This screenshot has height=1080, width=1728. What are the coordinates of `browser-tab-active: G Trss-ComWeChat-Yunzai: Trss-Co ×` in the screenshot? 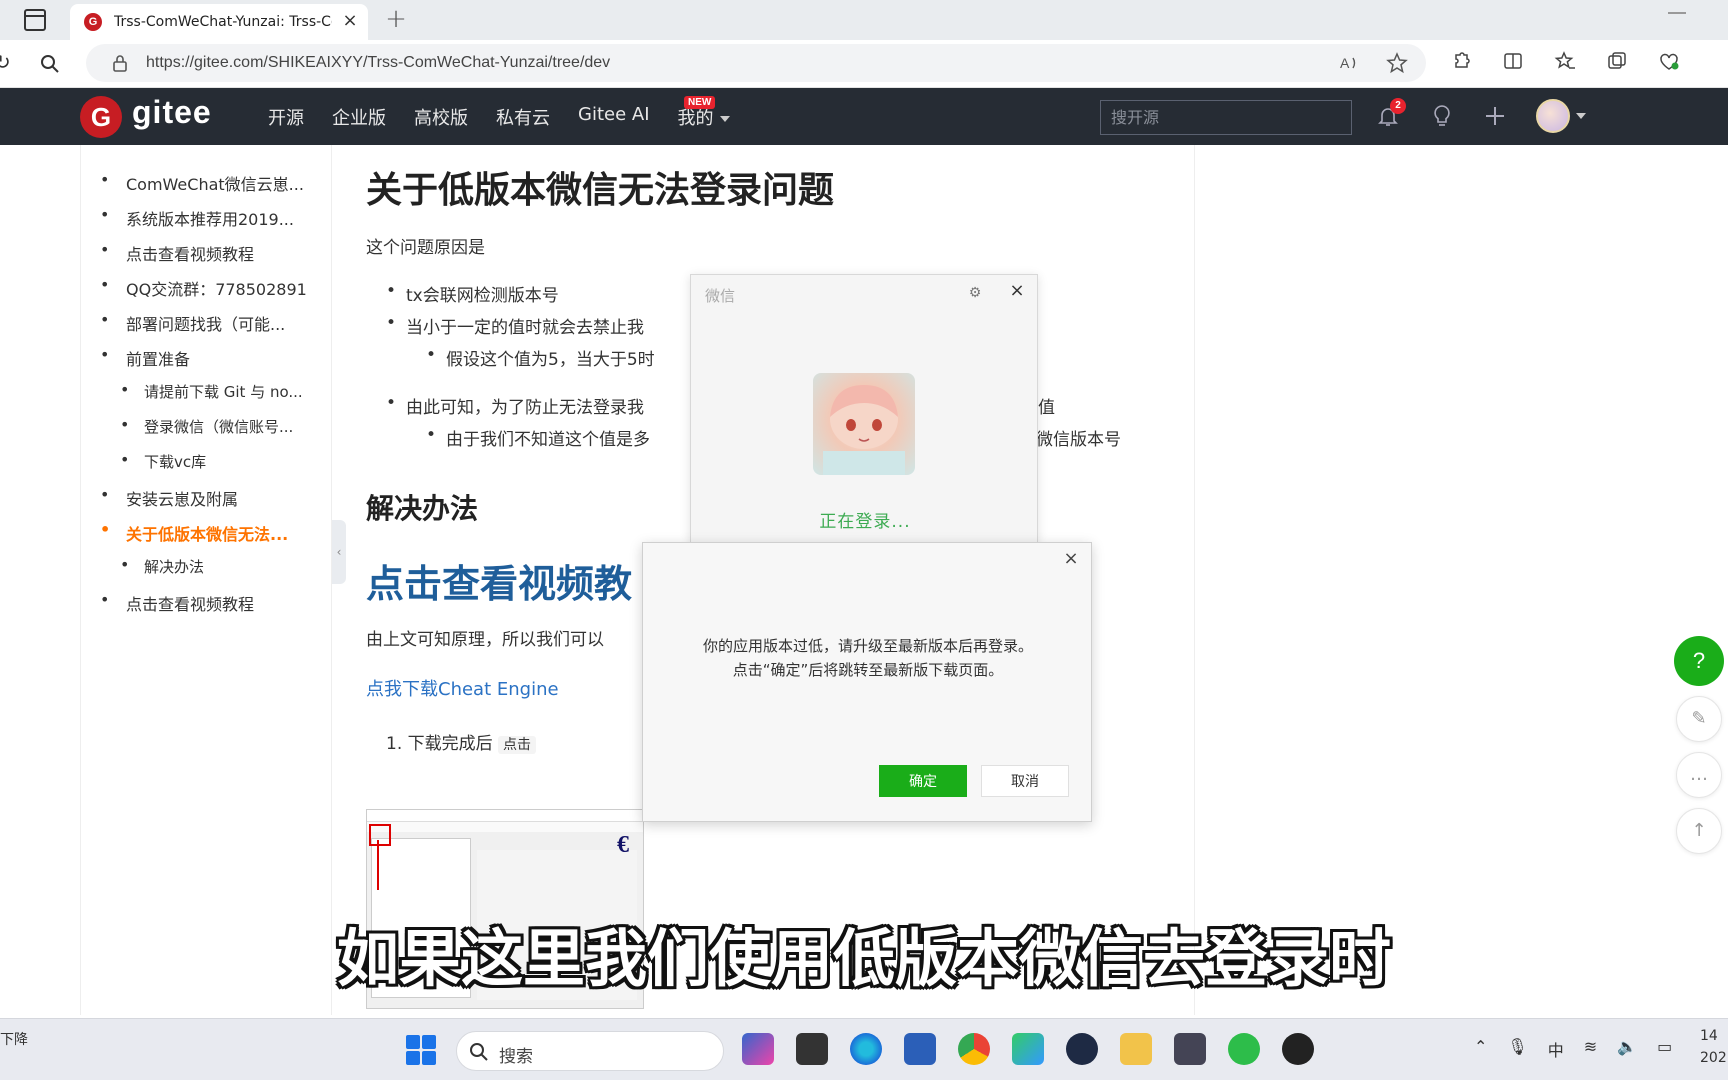 It's located at (219, 22).